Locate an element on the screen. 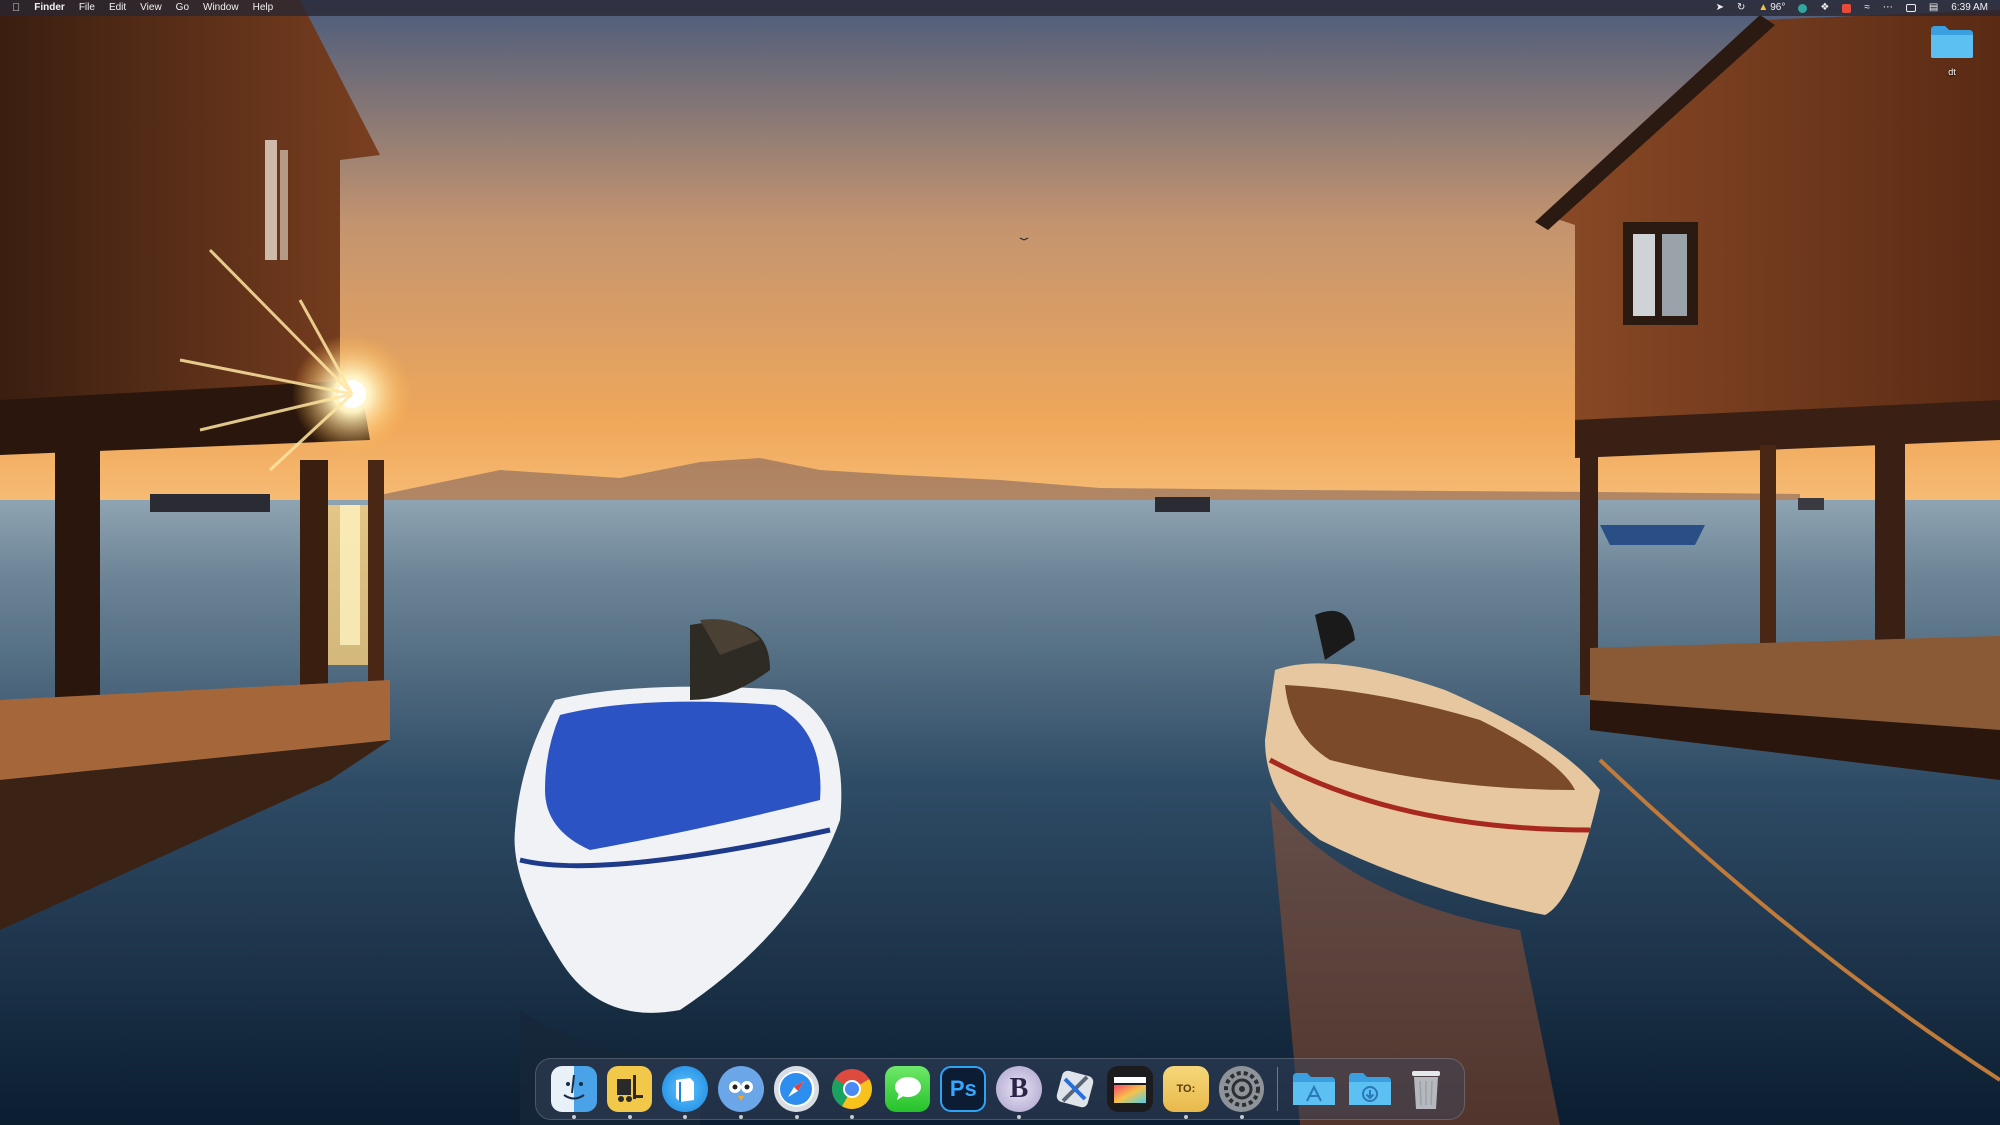  dock-downloads-folder is located at coordinates (1370, 1089).